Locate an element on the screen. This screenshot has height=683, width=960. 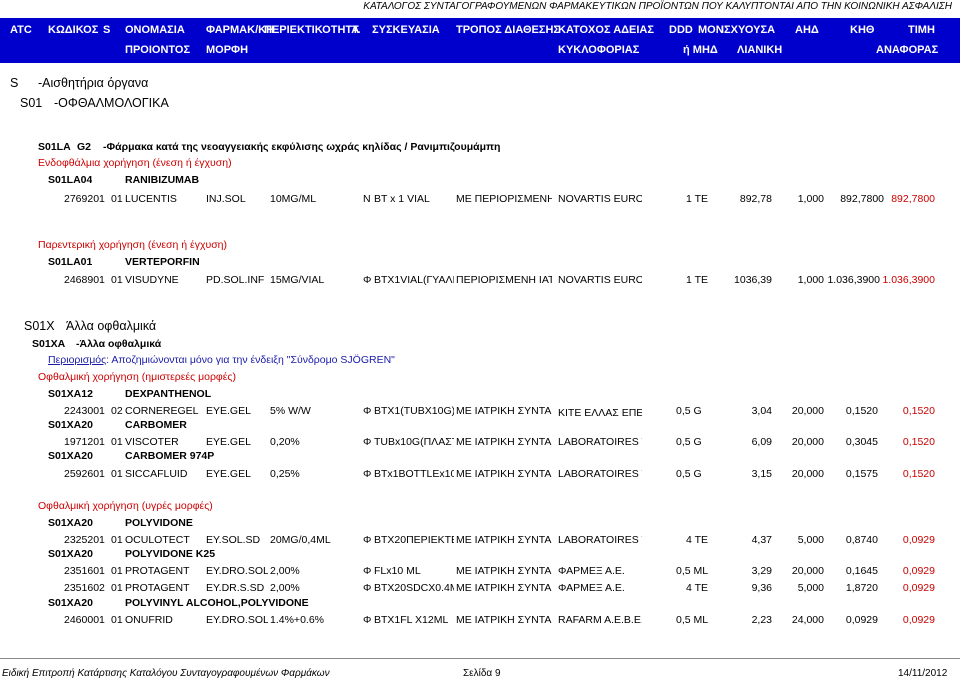
product-retail: 3,15 is located at coordinates (761, 474).